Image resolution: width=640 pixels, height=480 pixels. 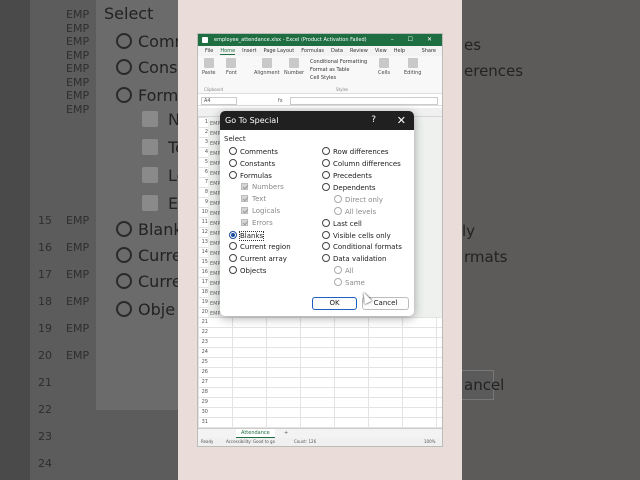 What do you see at coordinates (247, 236) in the screenshot?
I see `left-option-blanks: Blanks` at bounding box center [247, 236].